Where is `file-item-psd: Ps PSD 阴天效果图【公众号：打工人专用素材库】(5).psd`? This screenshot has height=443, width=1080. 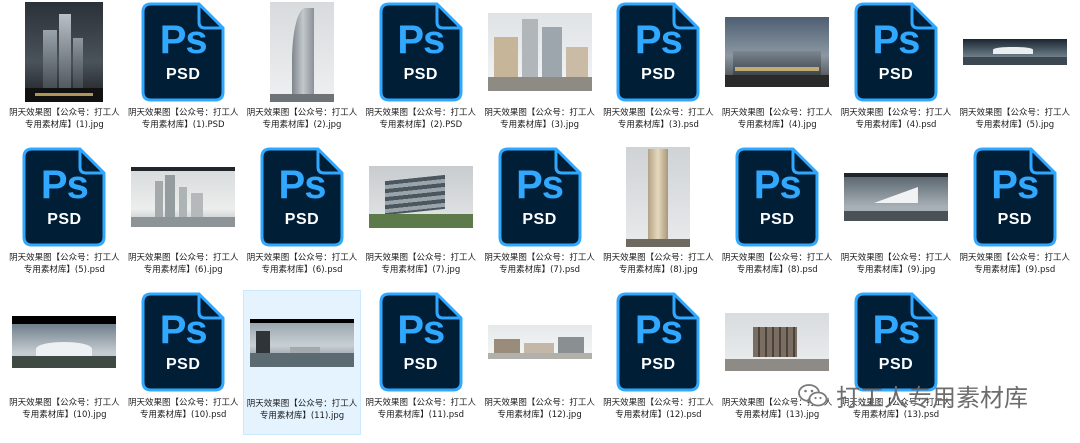
file-item-psd: Ps PSD 阴天效果图【公众号：打工人专用素材库】(5).psd is located at coordinates (64, 217).